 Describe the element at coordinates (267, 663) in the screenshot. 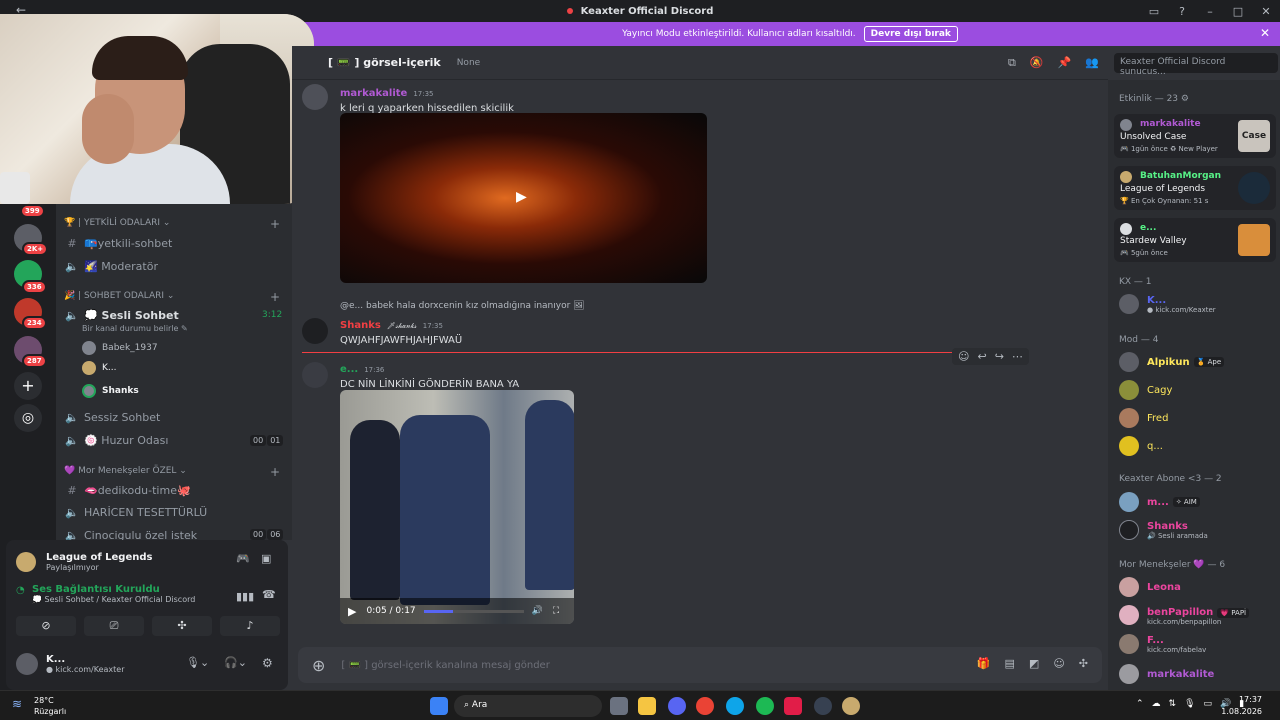

I see `settings-gear-icon: ⚙` at that location.